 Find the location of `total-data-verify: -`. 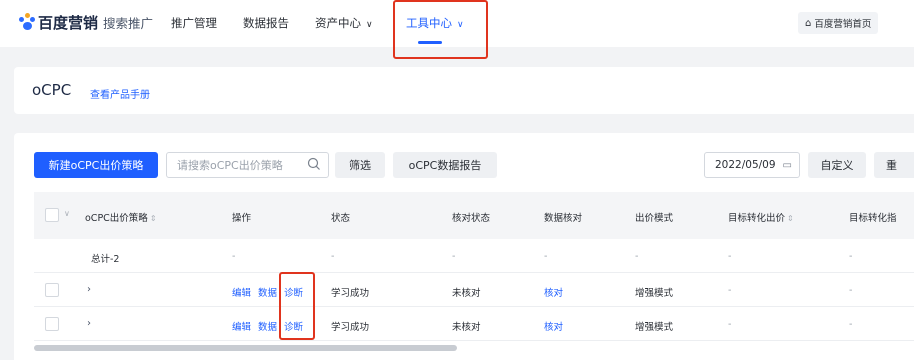

total-data-verify: - is located at coordinates (546, 256).